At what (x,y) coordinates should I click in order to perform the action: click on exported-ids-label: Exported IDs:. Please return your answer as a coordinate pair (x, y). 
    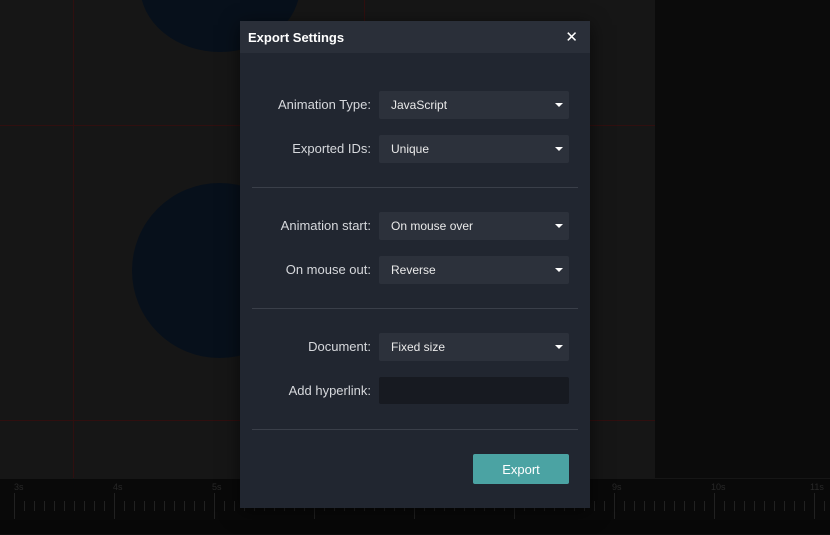
    Looking at the image, I should click on (331, 148).